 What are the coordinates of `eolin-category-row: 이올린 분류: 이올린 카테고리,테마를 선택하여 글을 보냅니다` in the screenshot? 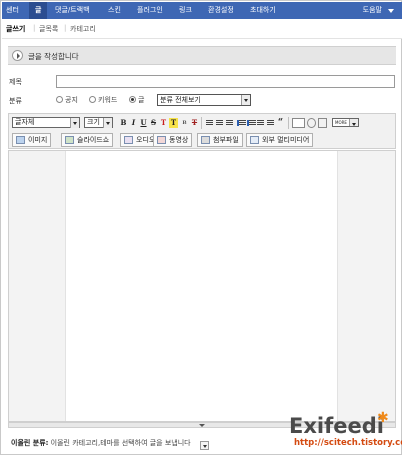 It's located at (101, 443).